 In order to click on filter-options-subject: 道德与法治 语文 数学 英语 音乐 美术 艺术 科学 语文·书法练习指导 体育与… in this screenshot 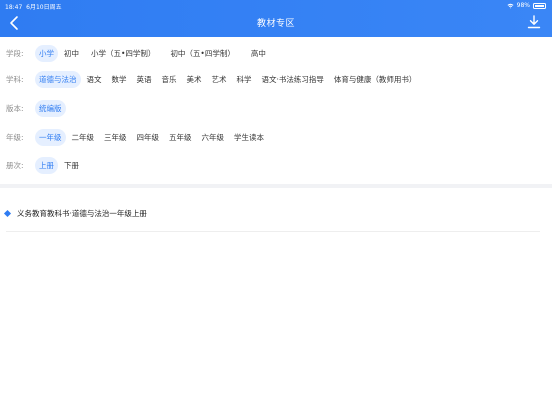, I will do `click(228, 79)`.